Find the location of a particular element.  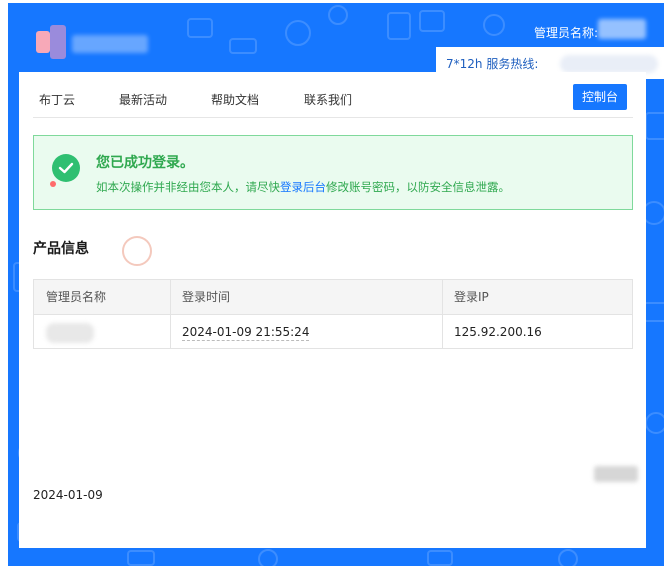

hotline-label: 7*12h 服务热线: is located at coordinates (492, 64).